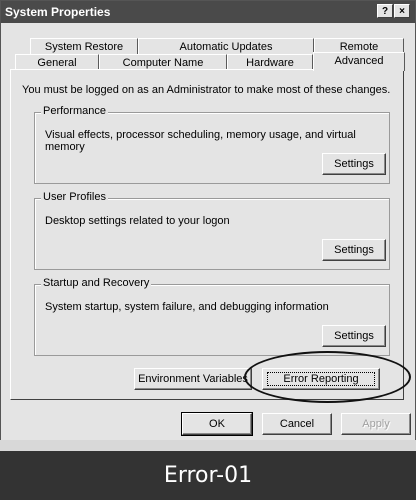 The height and width of the screenshot is (500, 416). I want to click on tab-general: General, so click(57, 62).